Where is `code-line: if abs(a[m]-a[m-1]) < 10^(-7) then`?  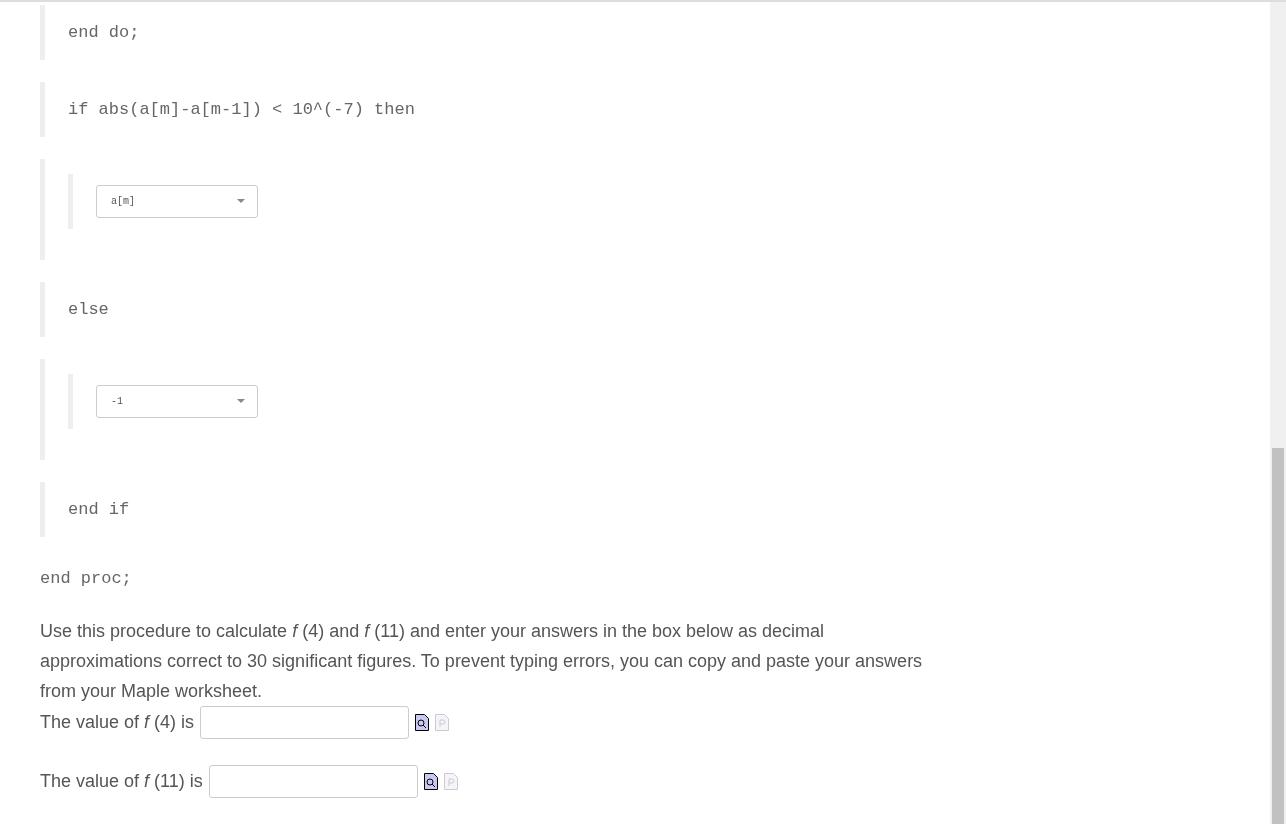
code-line: if abs(a[m]-a[m-1]) < 10^(-7) then is located at coordinates (241, 109).